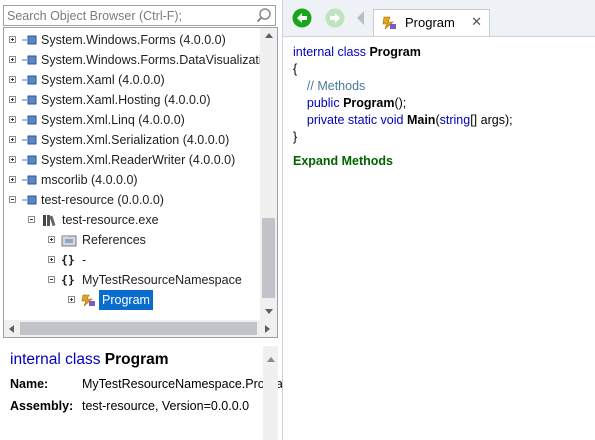 This screenshot has width=595, height=440. What do you see at coordinates (264, 15) in the screenshot?
I see `search-icon` at bounding box center [264, 15].